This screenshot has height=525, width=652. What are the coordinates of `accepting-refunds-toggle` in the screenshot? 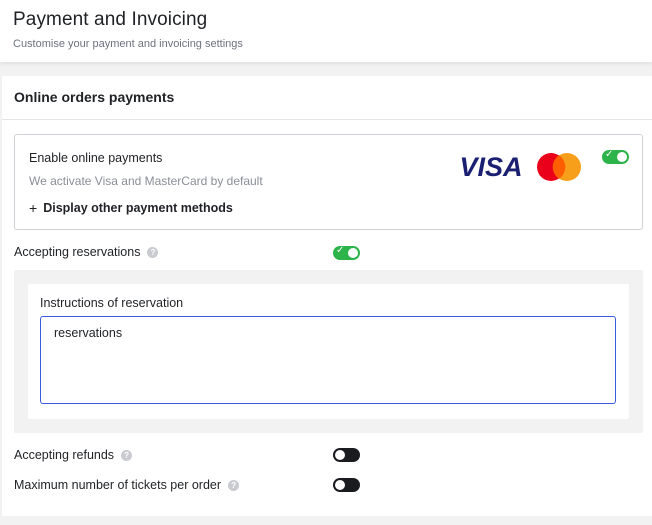 It's located at (346, 455).